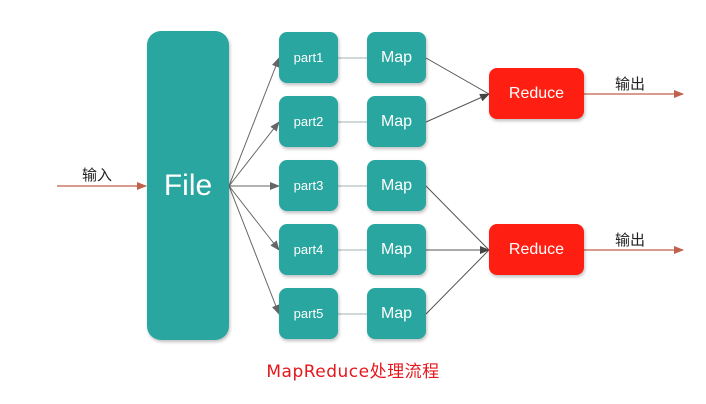  Describe the element at coordinates (308, 57) in the screenshot. I see `part1-node: part1` at that location.